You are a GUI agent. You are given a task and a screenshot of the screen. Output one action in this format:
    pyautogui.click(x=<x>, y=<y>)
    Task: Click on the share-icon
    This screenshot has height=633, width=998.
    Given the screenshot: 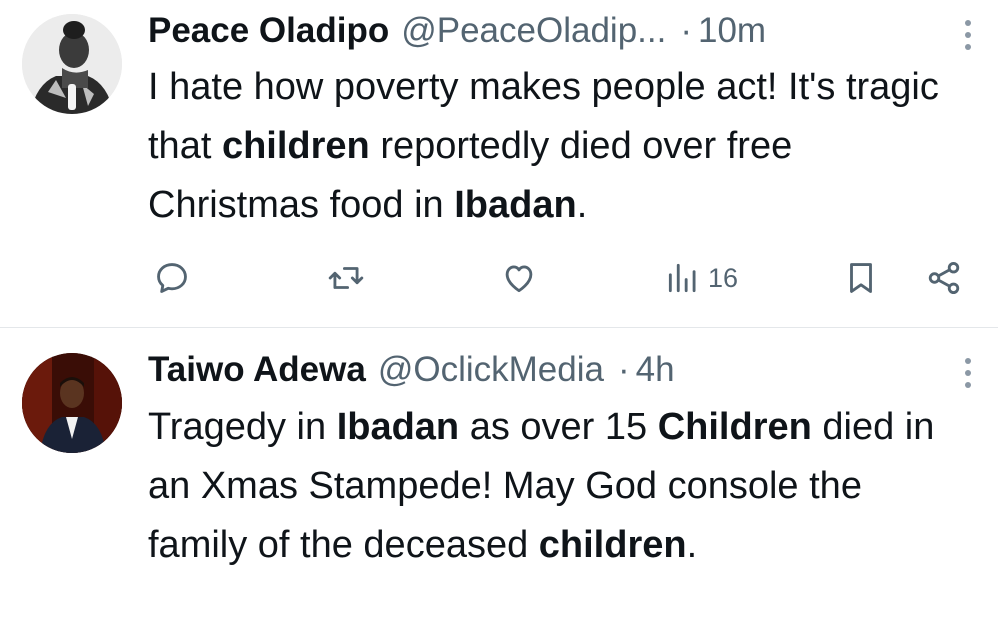 What is the action you would take?
    pyautogui.click(x=944, y=278)
    